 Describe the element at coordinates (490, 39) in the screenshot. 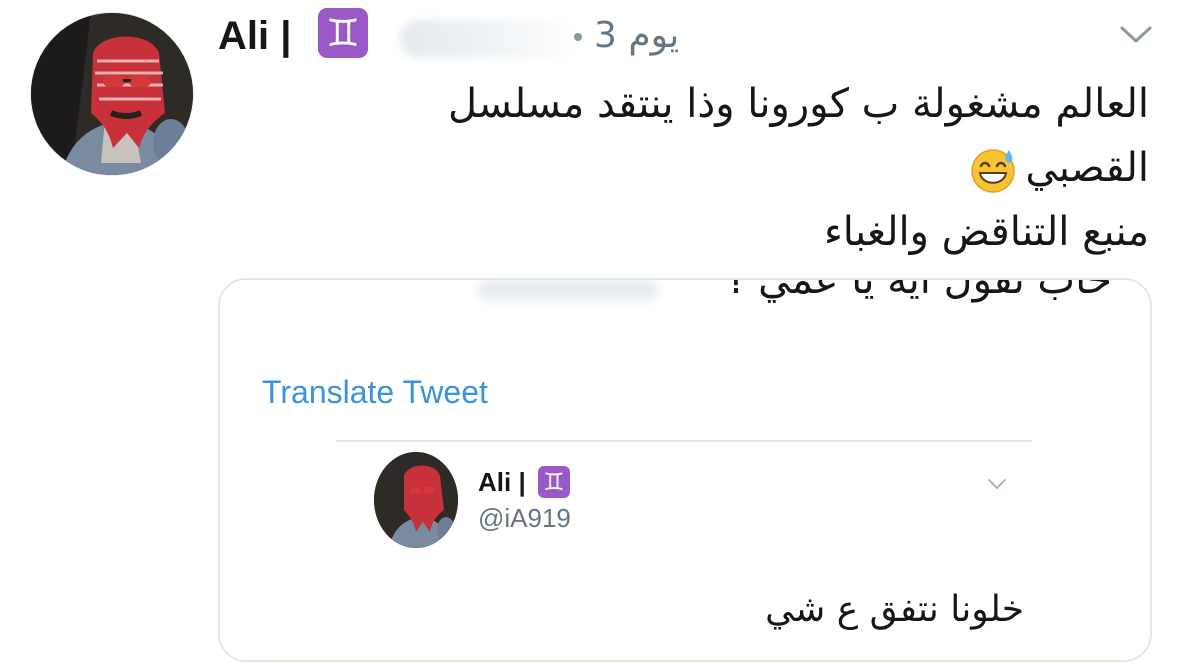

I see `blurred-handle` at that location.